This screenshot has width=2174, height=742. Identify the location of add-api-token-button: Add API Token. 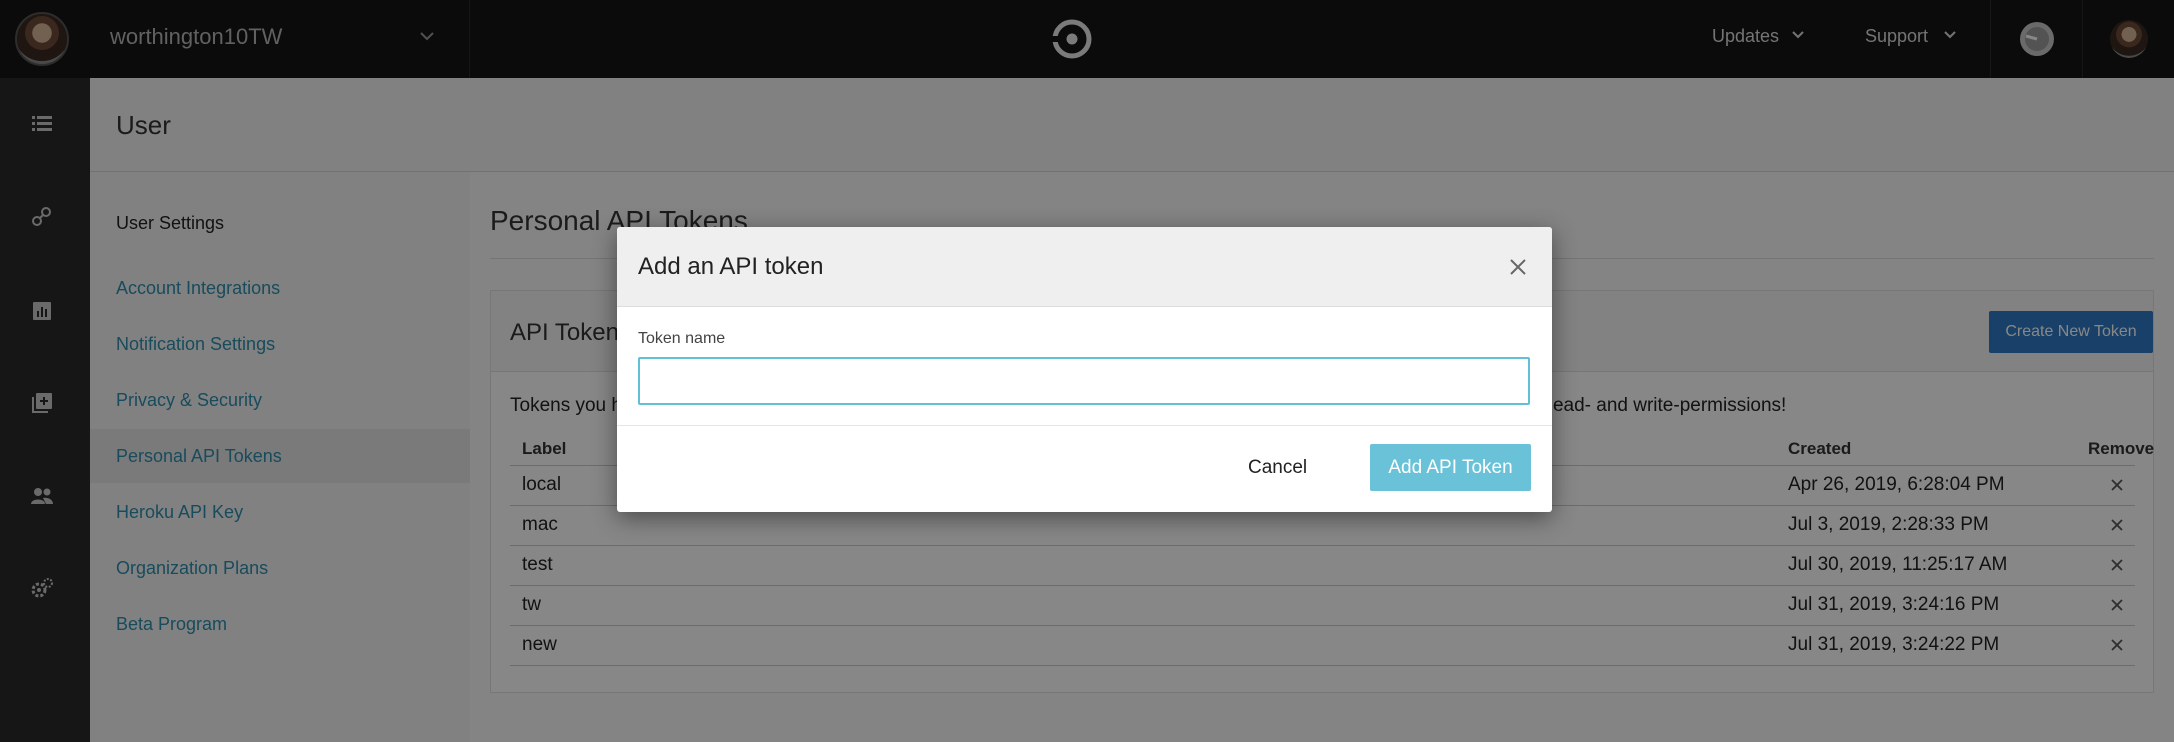
(1450, 467).